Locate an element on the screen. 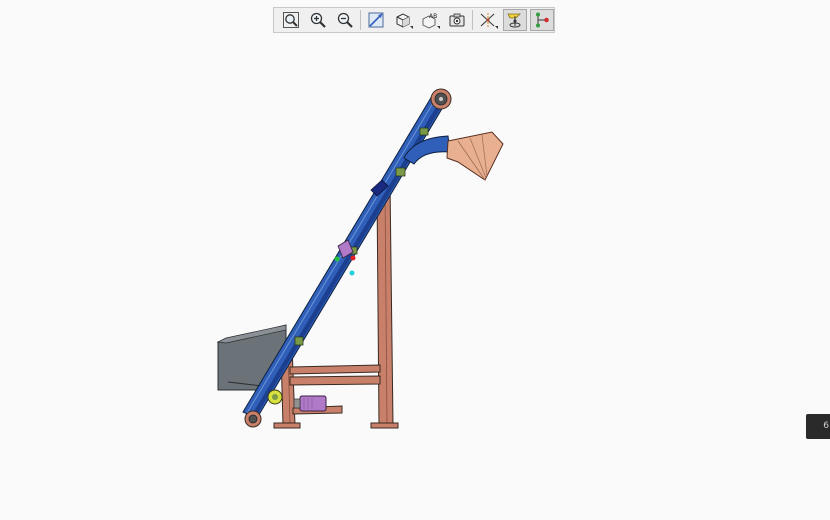 Image resolution: width=830 pixels, height=520 pixels. tail-pulley is located at coordinates (253, 419).